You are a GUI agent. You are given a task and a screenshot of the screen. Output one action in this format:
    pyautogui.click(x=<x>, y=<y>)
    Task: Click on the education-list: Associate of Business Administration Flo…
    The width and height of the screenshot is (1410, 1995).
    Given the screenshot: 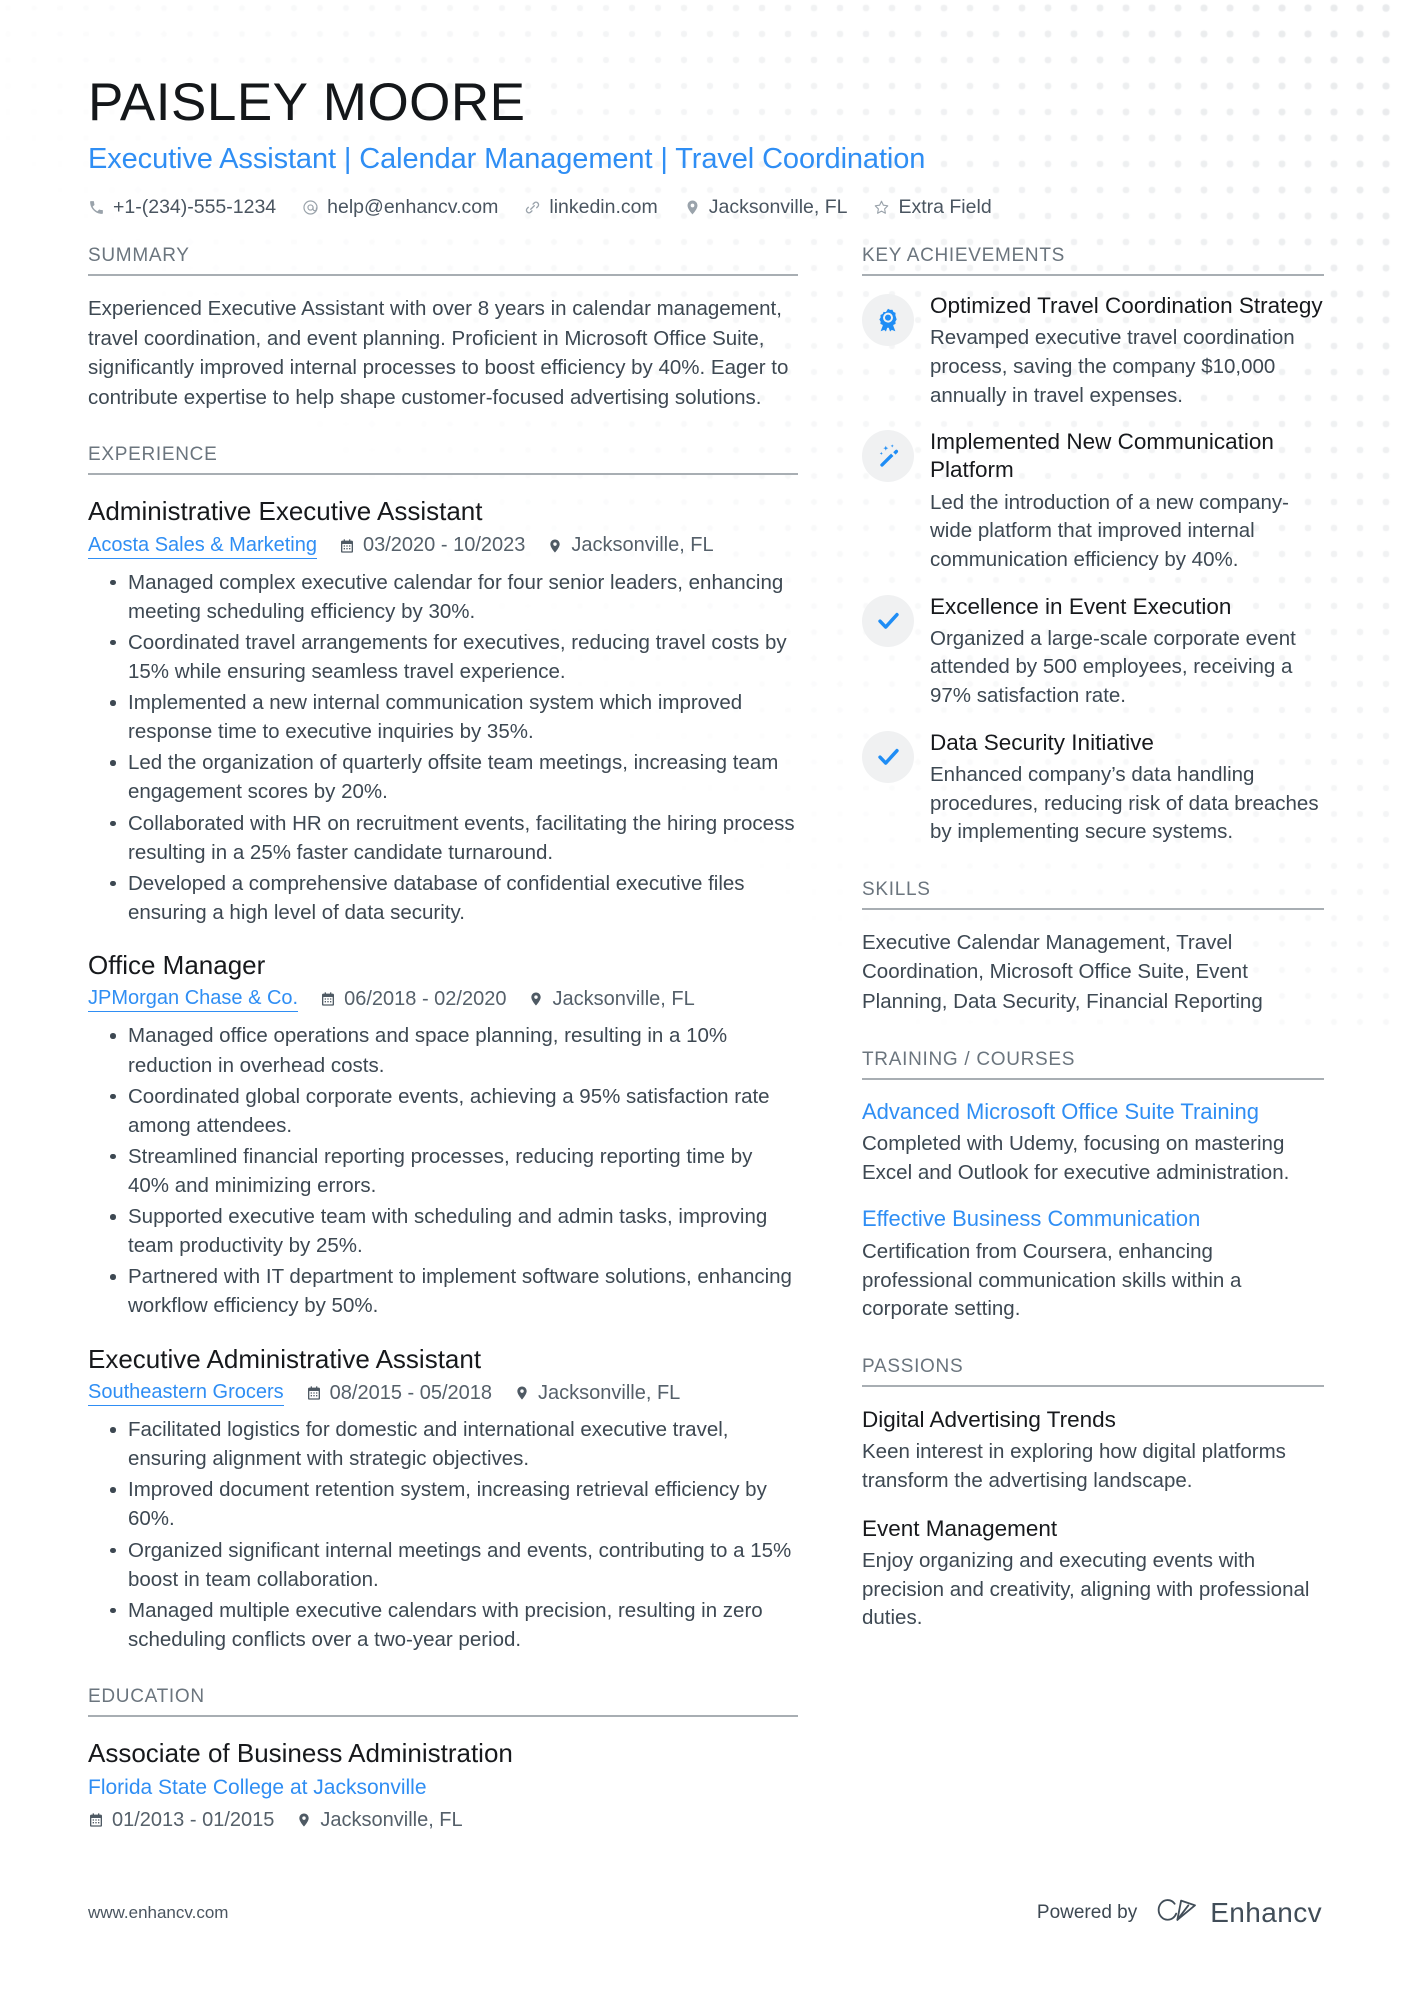 What is the action you would take?
    pyautogui.click(x=443, y=1784)
    